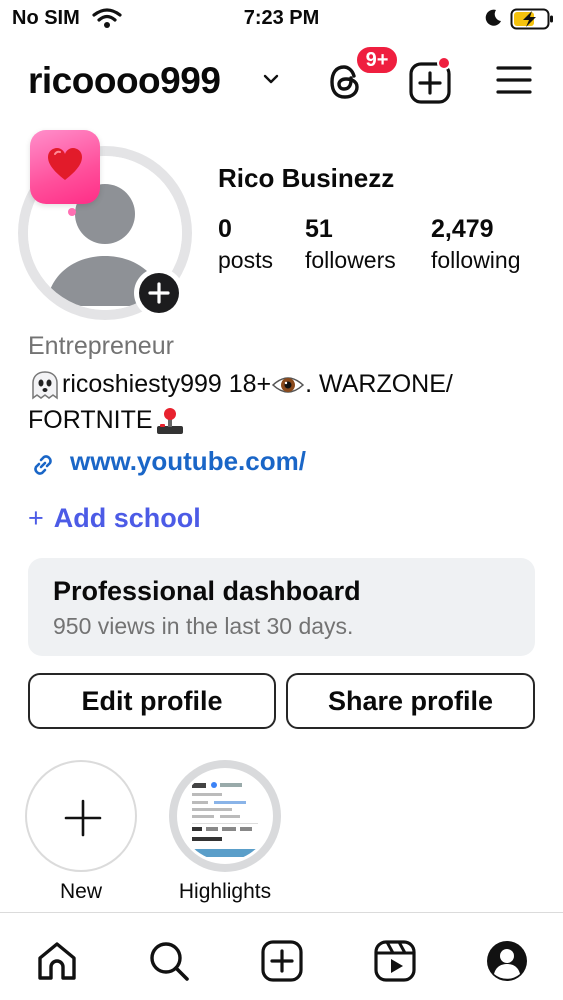 This screenshot has height=1000, width=563. What do you see at coordinates (169, 421) in the screenshot?
I see `joystick-emoji-icon` at bounding box center [169, 421].